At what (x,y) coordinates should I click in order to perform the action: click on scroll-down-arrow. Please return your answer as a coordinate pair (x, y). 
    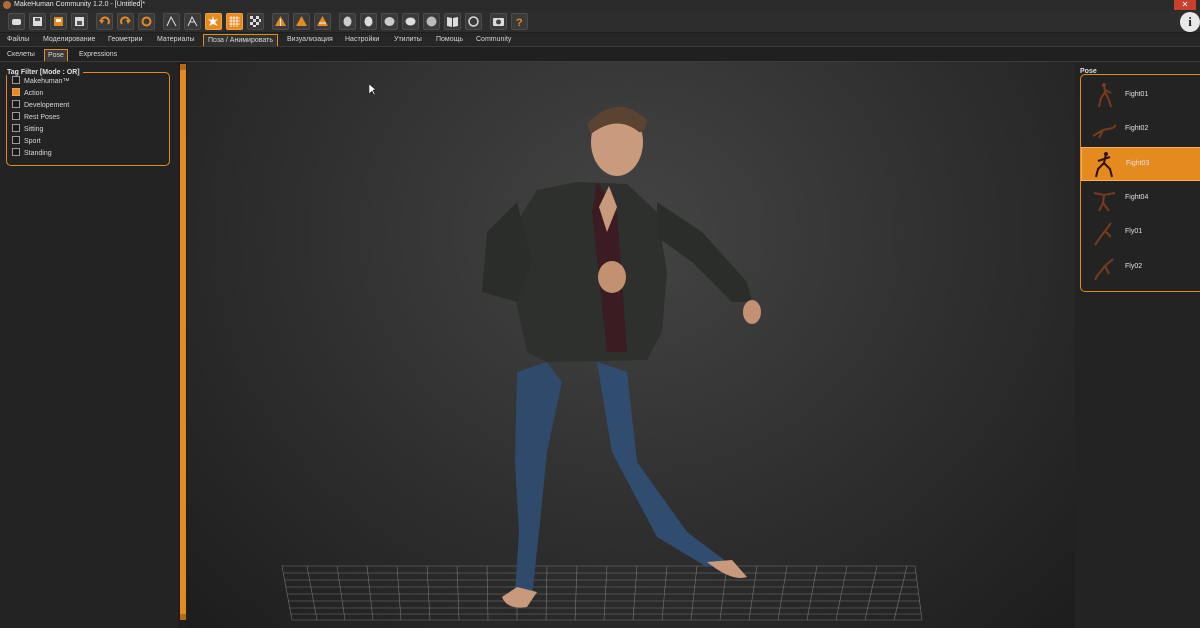
    Looking at the image, I should click on (183, 617).